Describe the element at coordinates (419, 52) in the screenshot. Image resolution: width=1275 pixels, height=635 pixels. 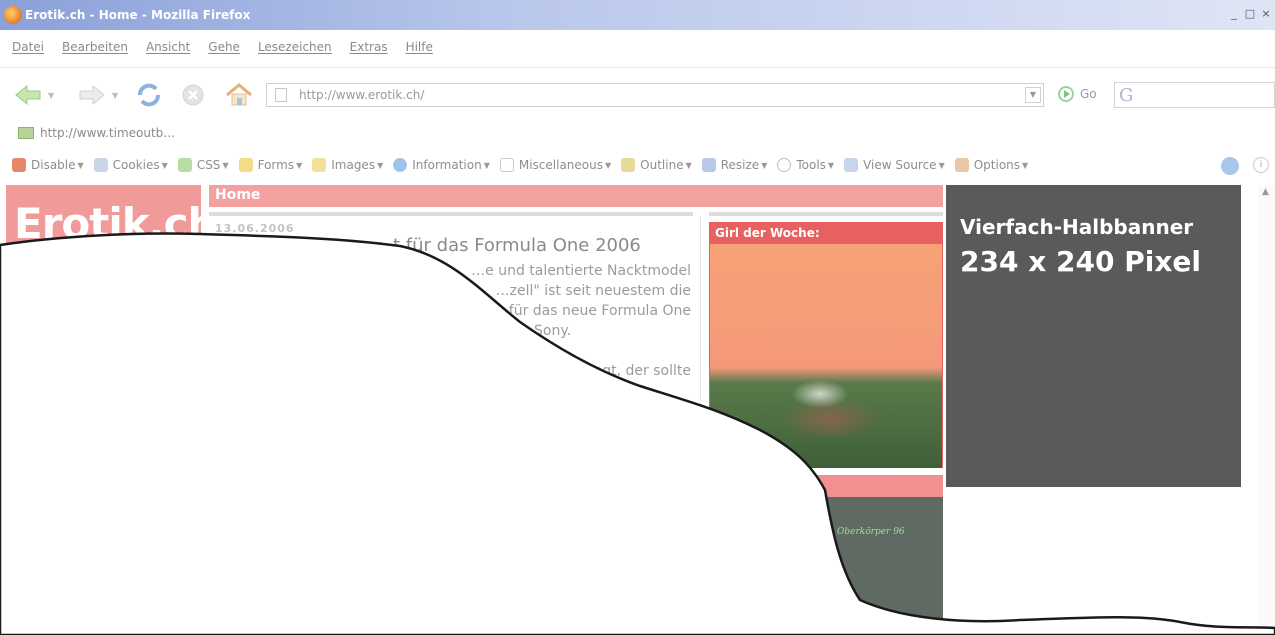
I see `menu-hilfe: Hilfe` at that location.